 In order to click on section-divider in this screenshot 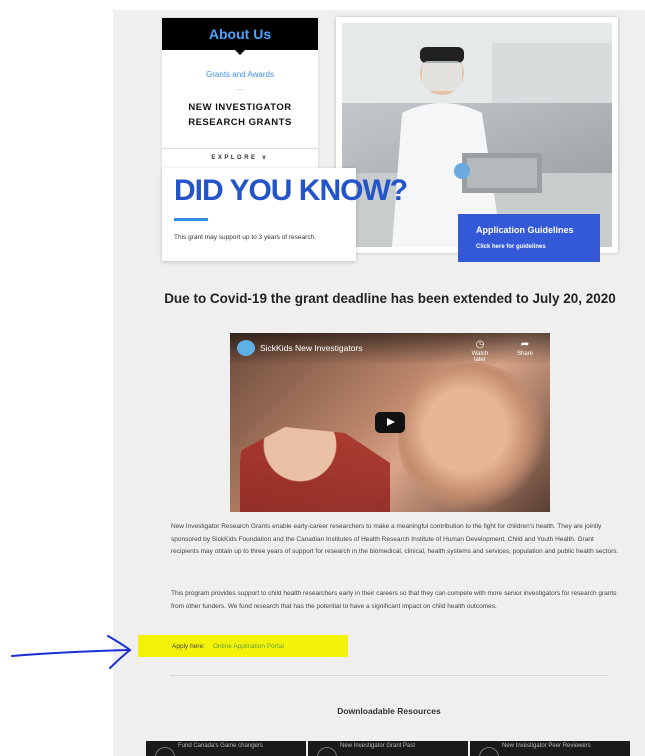, I will do `click(389, 675)`.